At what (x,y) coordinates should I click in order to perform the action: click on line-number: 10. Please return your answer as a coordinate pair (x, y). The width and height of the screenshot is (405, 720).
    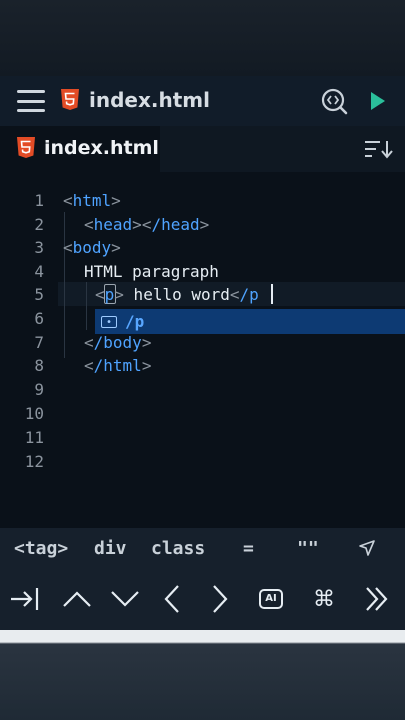
    Looking at the image, I should click on (34, 413).